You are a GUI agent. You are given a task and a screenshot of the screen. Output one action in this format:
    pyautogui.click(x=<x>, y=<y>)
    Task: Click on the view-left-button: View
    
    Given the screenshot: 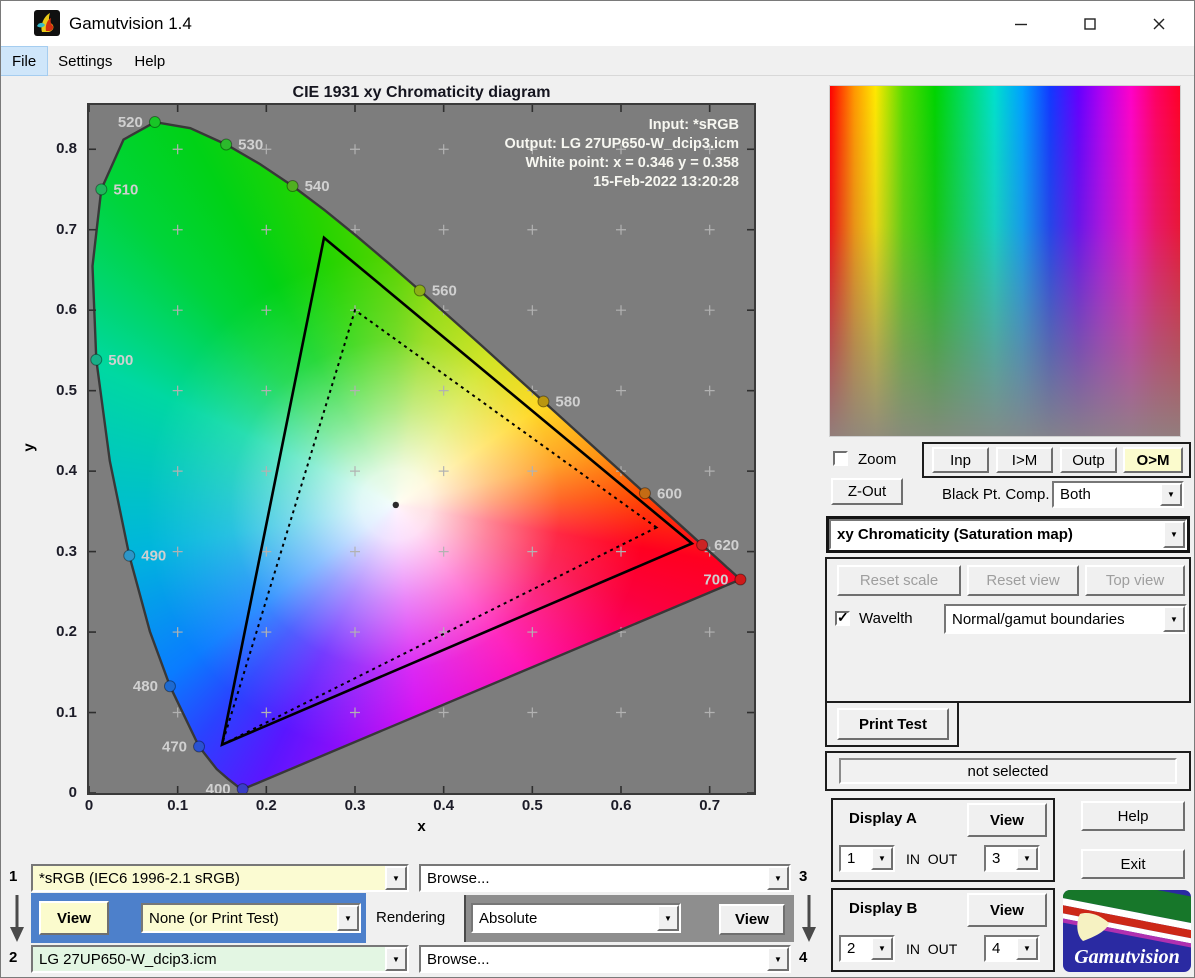 What is the action you would take?
    pyautogui.click(x=74, y=918)
    